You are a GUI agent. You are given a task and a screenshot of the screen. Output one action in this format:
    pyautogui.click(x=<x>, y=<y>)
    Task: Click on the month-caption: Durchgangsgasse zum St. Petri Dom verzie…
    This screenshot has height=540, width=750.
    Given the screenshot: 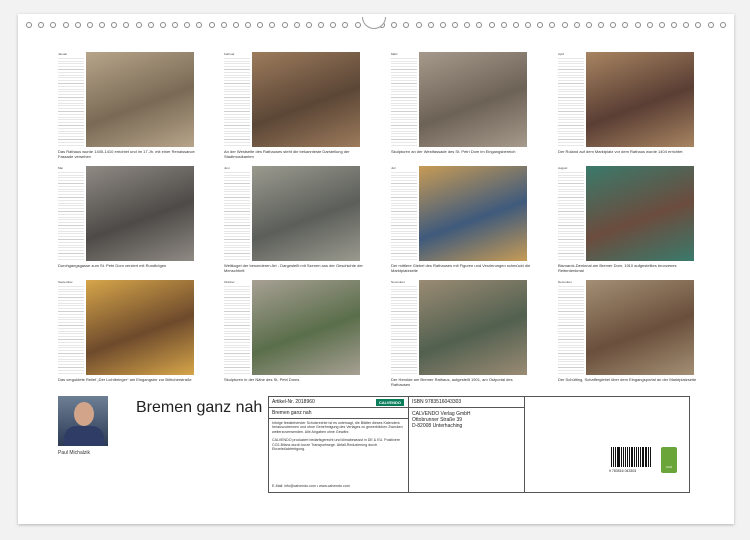 What is the action you would take?
    pyautogui.click(x=112, y=265)
    